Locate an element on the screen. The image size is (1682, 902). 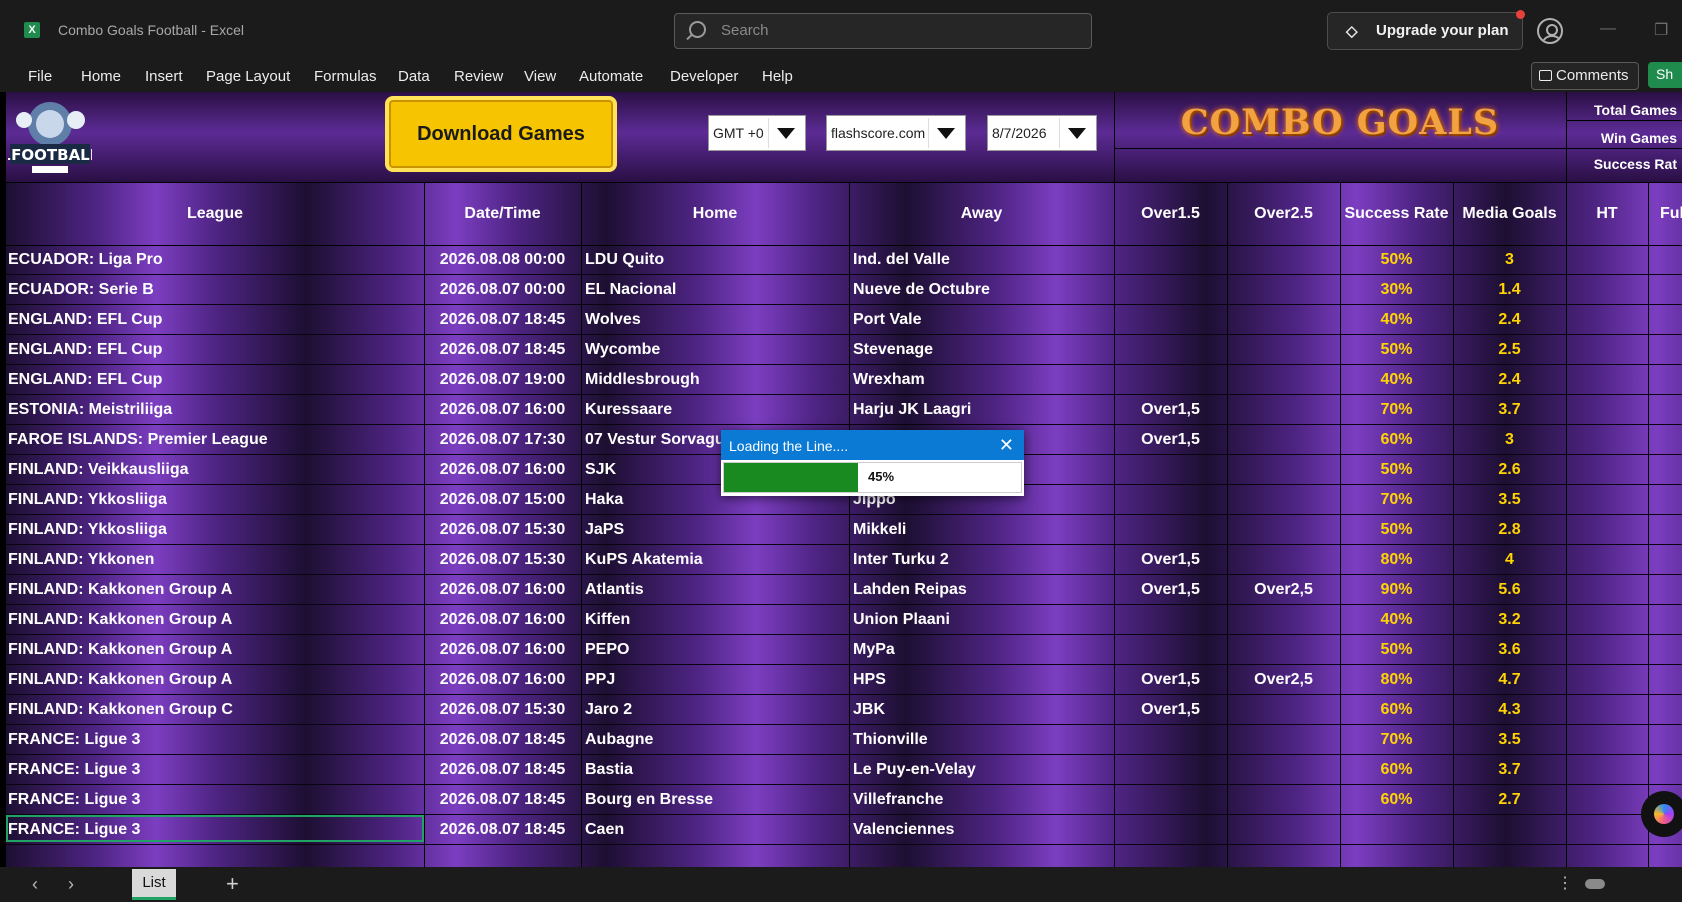
menu-file: File is located at coordinates (40, 76).